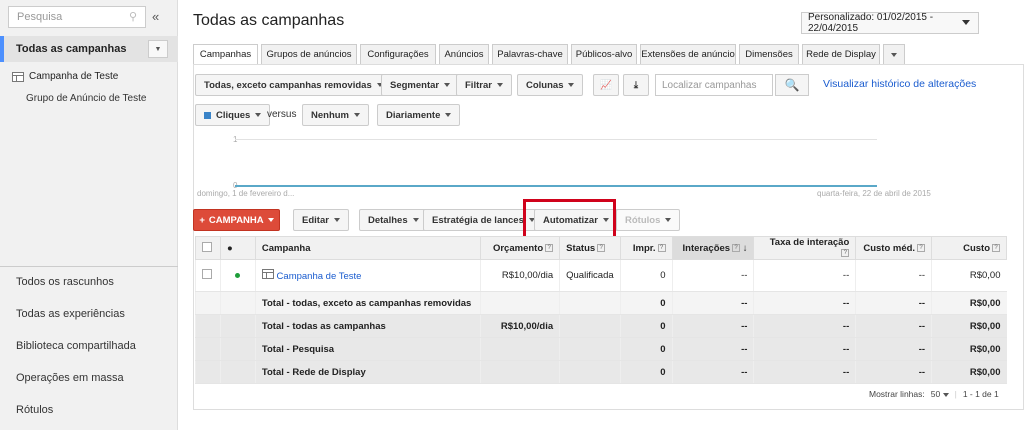 The image size is (1024, 430). Describe the element at coordinates (74, 76) in the screenshot. I see `sidebar-campaign-label: Campanha de Teste` at that location.